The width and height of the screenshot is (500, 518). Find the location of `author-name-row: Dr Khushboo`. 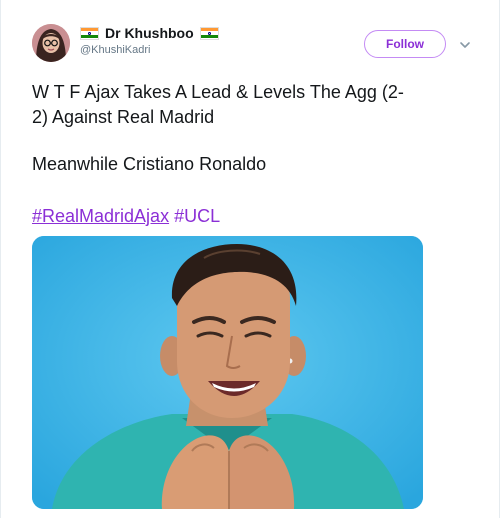

author-name-row: Dr Khushboo is located at coordinates (149, 33).